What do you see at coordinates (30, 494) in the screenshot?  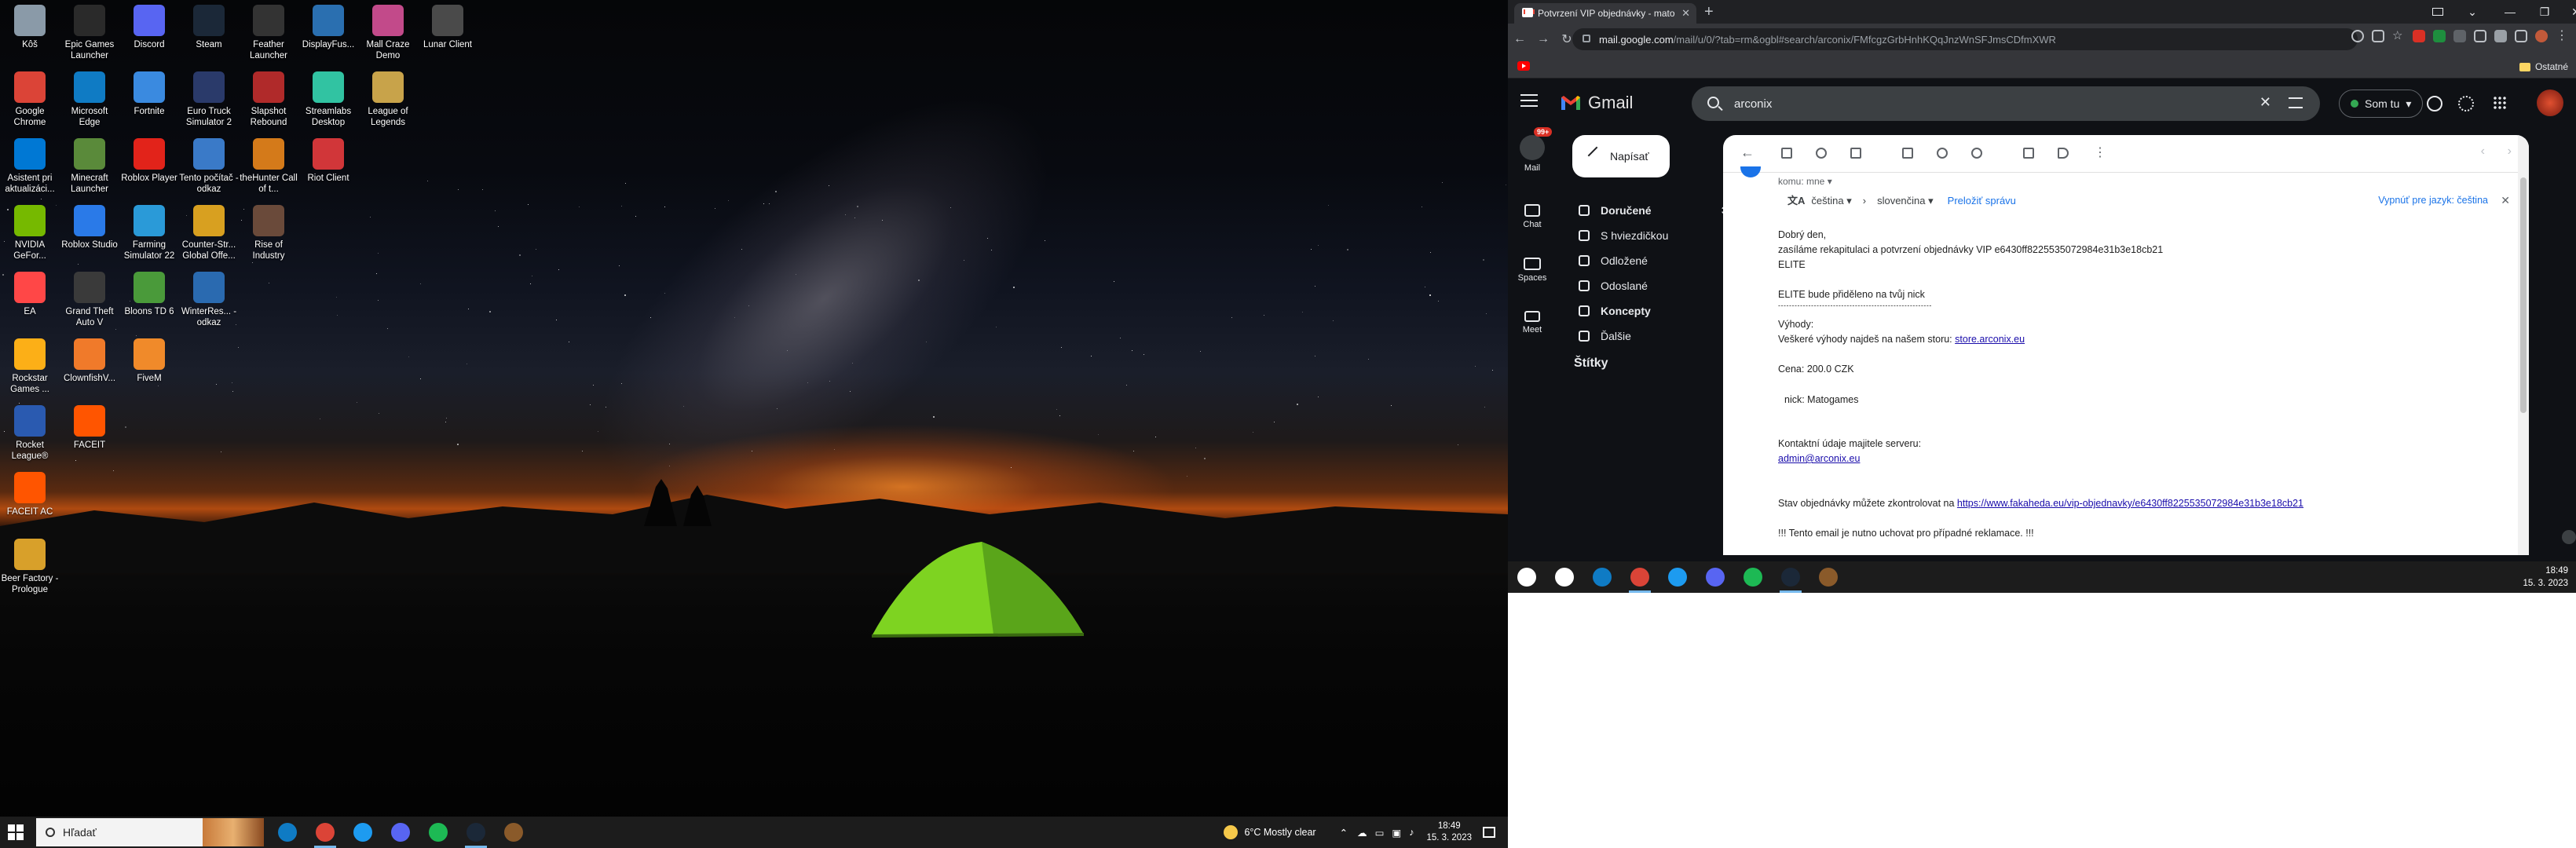 I see `desktop-icon: FACEIT AC` at bounding box center [30, 494].